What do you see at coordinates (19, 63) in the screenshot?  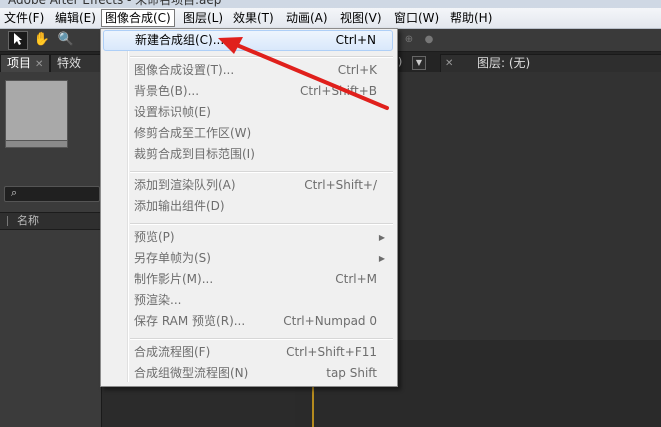 I see `tab-project-label: 项目` at bounding box center [19, 63].